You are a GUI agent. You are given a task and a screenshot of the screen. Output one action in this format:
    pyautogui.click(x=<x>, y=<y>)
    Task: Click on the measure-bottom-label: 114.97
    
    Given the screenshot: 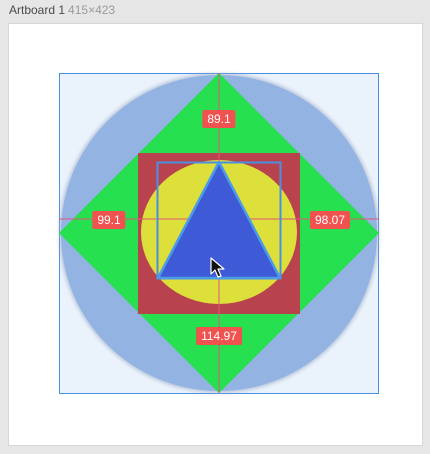 What is the action you would take?
    pyautogui.click(x=219, y=336)
    